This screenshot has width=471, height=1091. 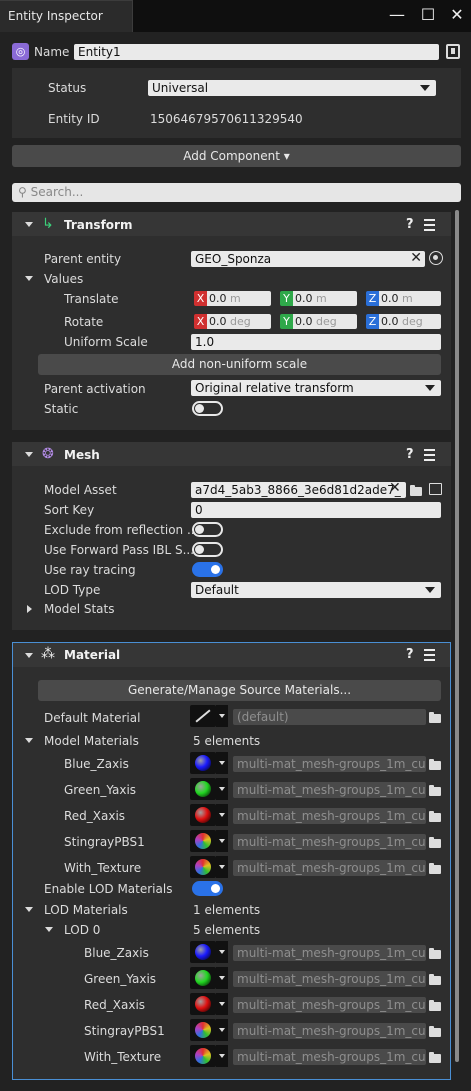 What do you see at coordinates (325, 321) in the screenshot?
I see `rotate-y-input: 0.0 deg` at bounding box center [325, 321].